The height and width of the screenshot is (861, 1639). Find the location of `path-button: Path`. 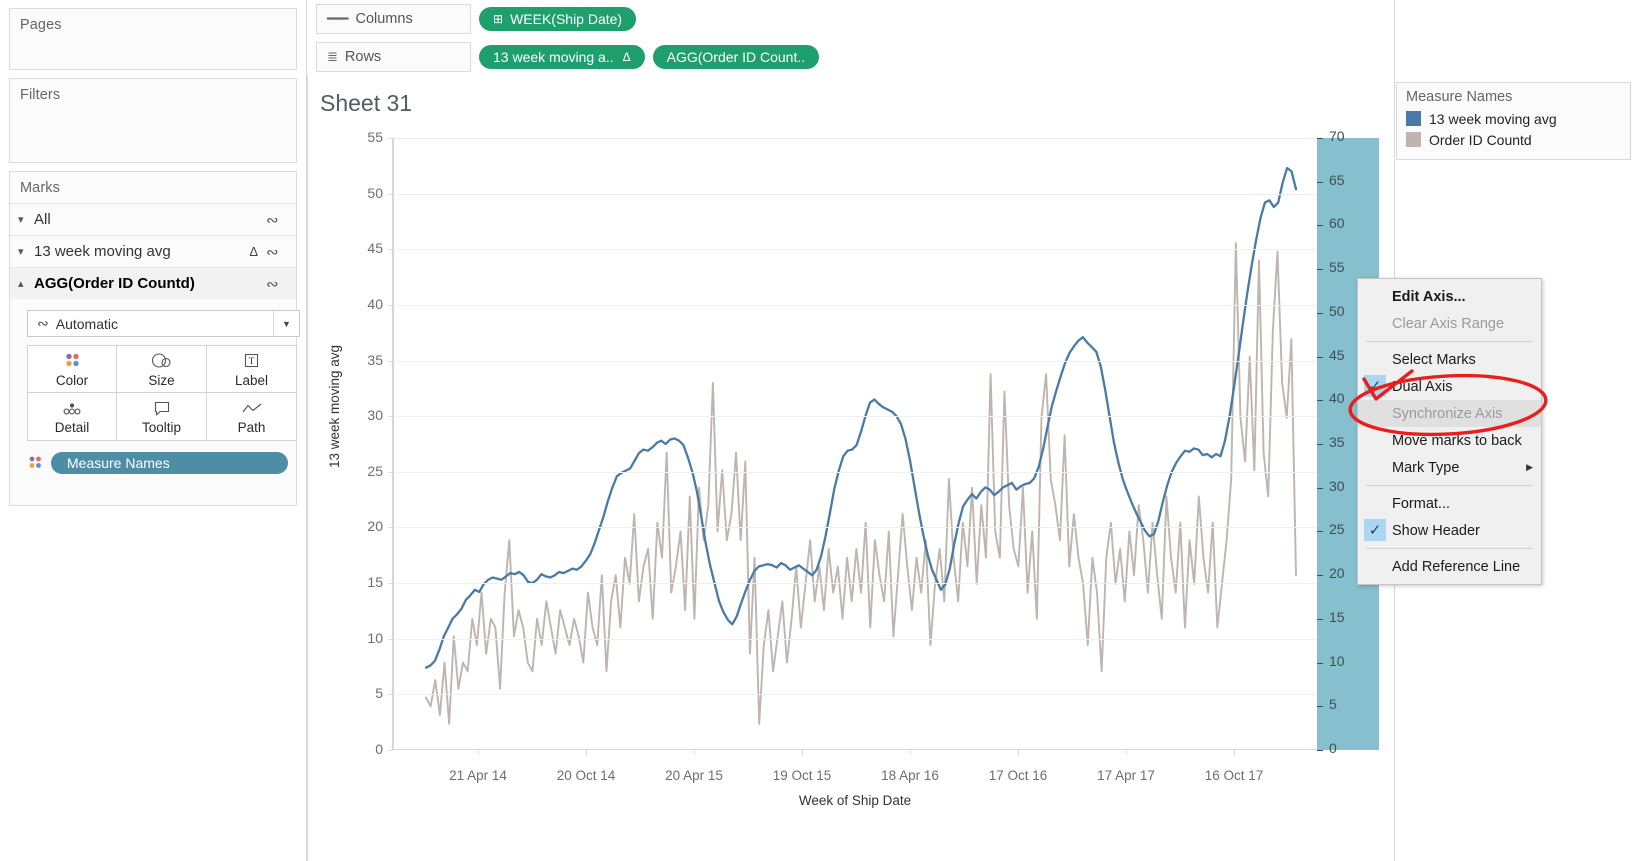

path-button: Path is located at coordinates (252, 417).